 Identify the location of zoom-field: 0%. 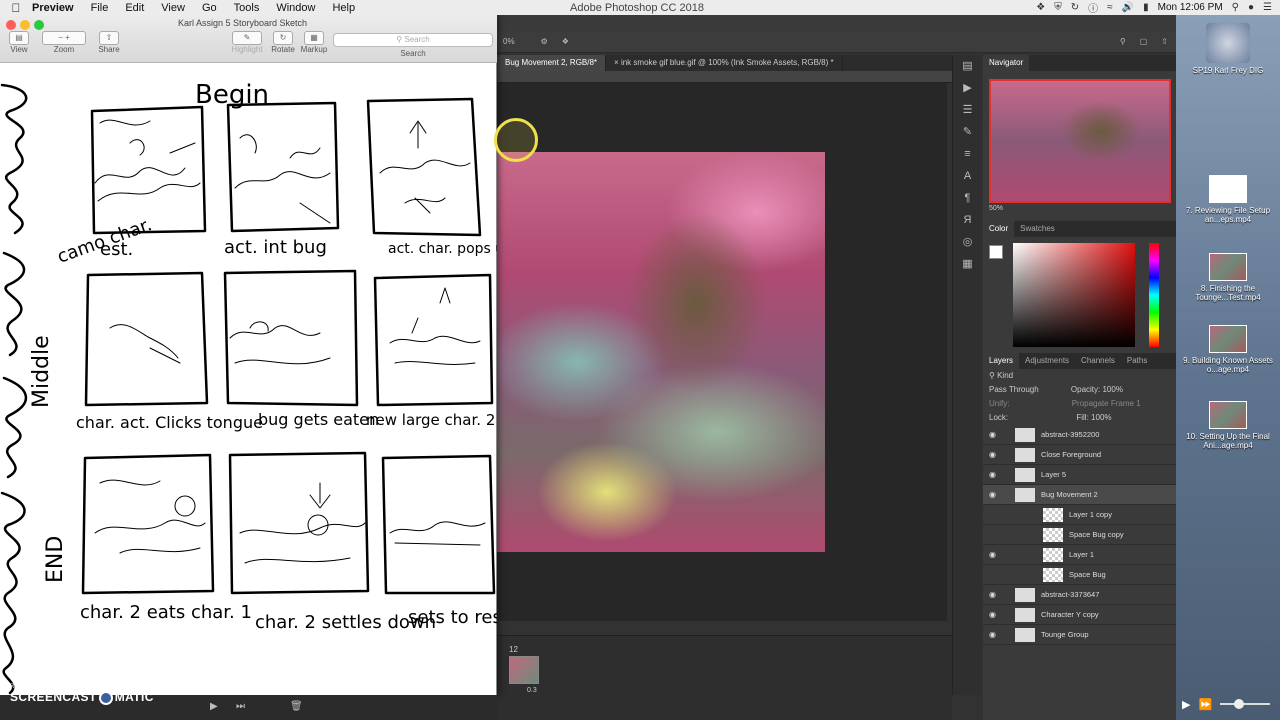
(509, 41).